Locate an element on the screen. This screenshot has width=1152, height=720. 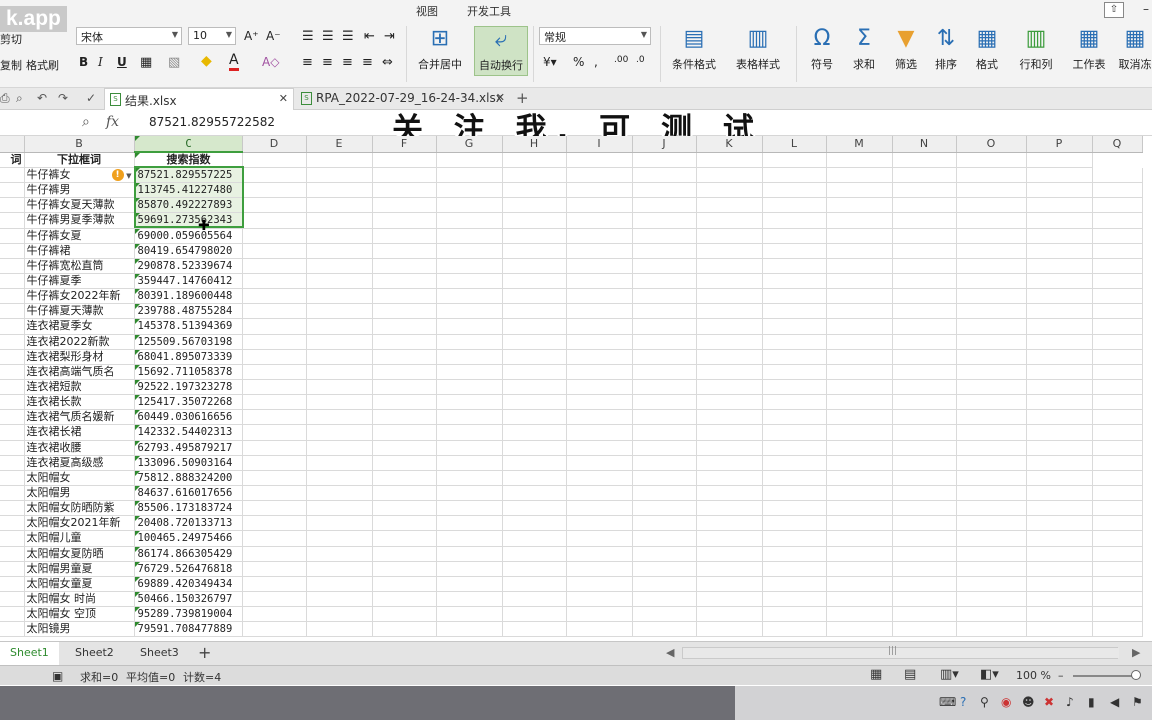
keyword-cell: 连衣裙2022新款 is located at coordinates (79, 342).